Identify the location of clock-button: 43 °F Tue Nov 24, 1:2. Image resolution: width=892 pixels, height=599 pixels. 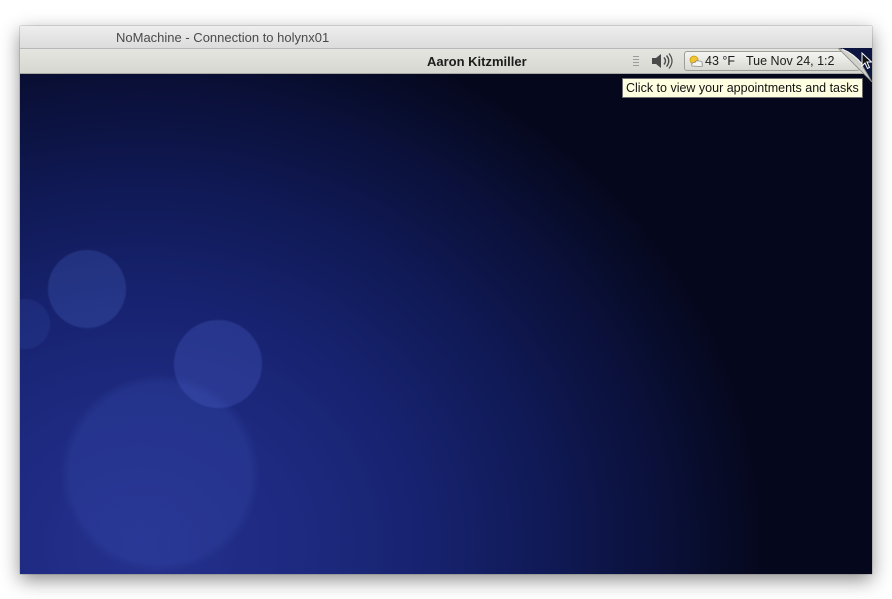
(772, 61).